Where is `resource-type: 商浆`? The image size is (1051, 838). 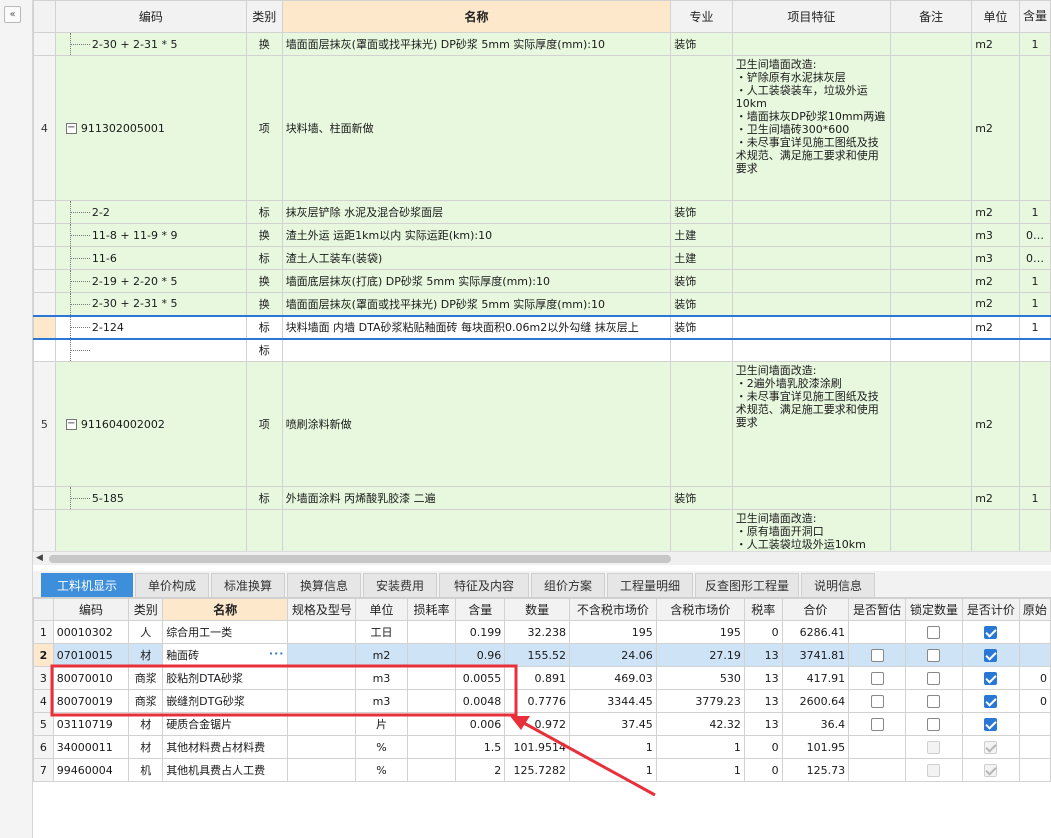 resource-type: 商浆 is located at coordinates (146, 678).